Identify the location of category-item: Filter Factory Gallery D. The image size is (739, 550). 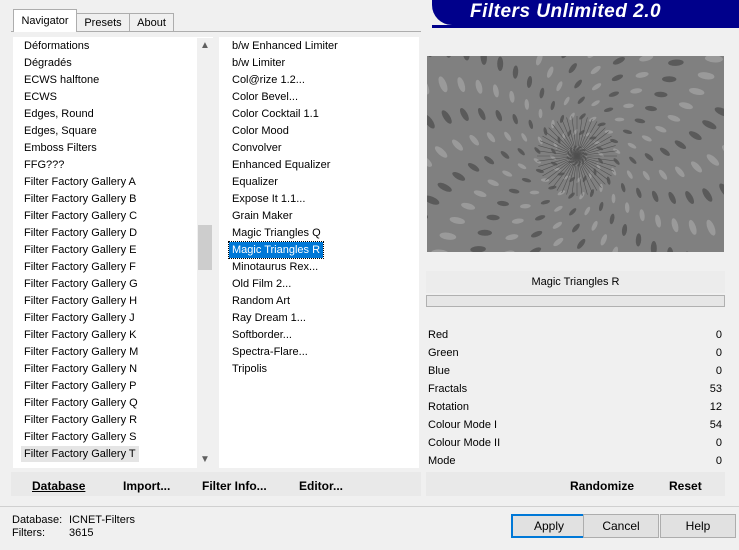
(80, 233).